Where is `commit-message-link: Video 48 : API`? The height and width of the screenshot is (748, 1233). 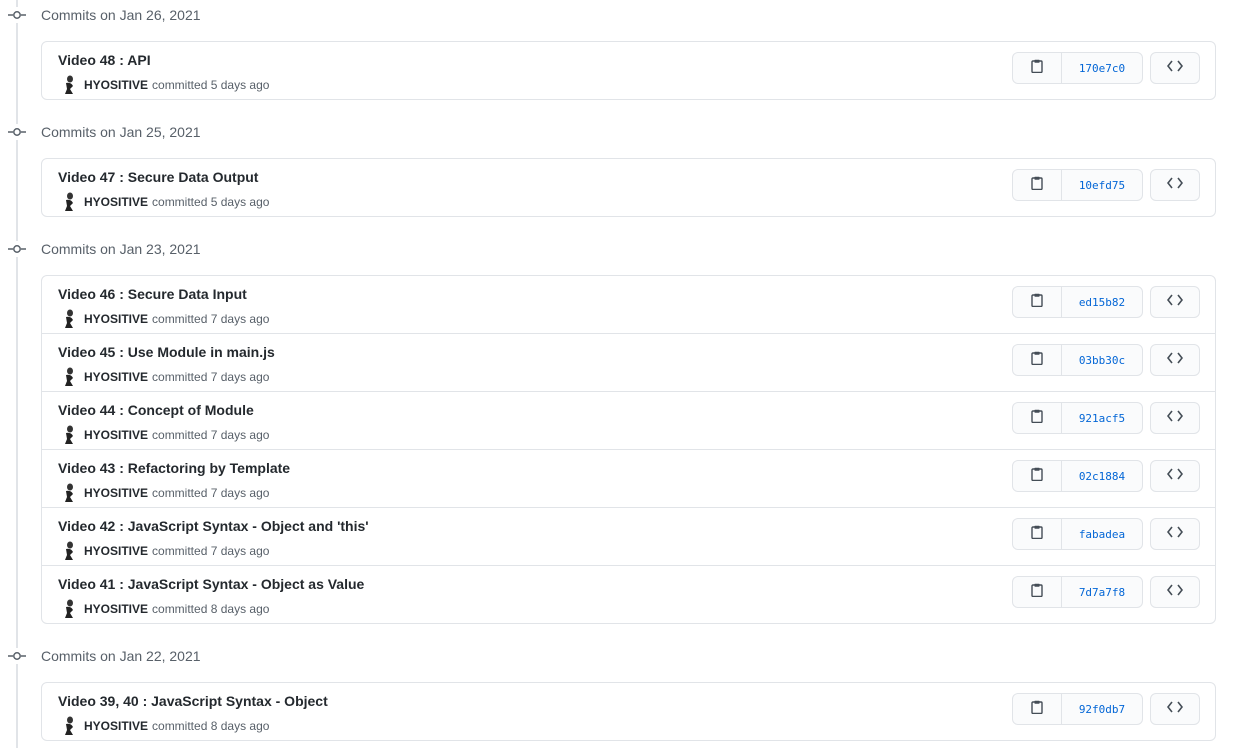
commit-message-link: Video 48 : API is located at coordinates (104, 60).